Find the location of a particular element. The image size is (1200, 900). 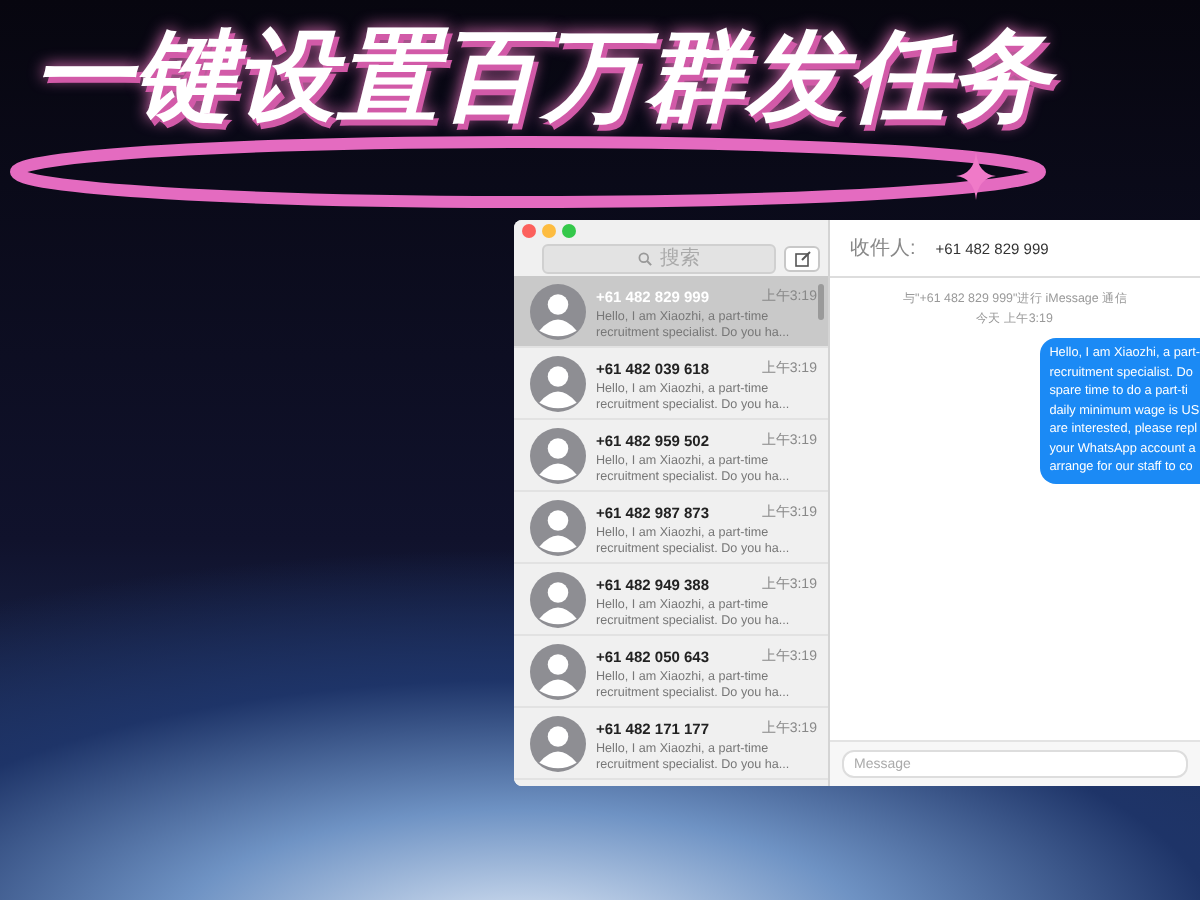

compose-icon is located at coordinates (802, 258).